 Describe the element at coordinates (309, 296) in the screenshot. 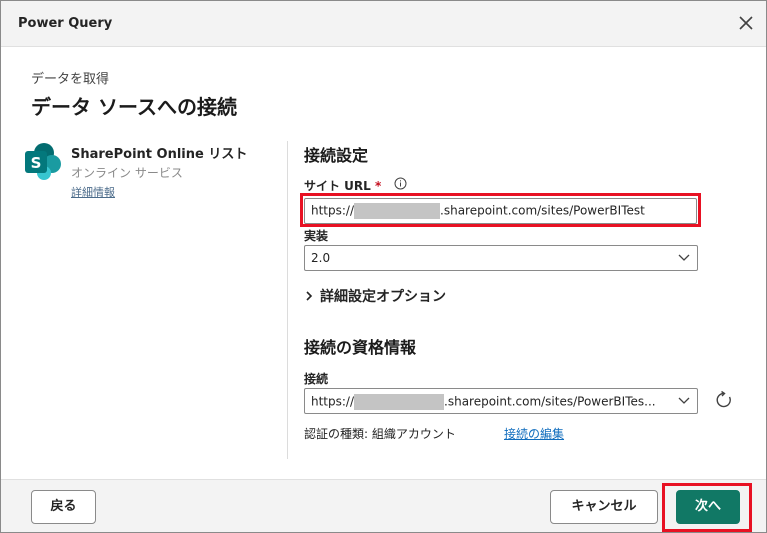

I see `chevron-right-icon` at that location.